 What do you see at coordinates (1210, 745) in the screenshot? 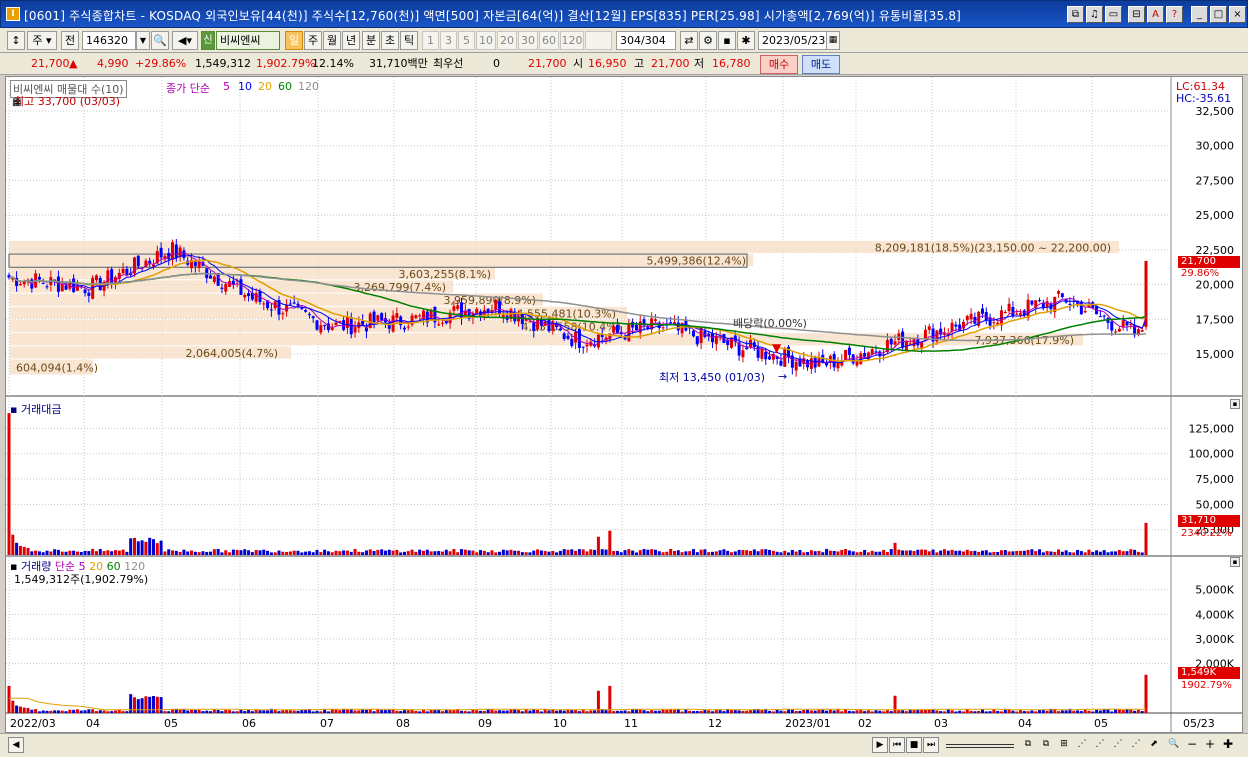
I see `zoom-in-icon: +` at bounding box center [1210, 745].